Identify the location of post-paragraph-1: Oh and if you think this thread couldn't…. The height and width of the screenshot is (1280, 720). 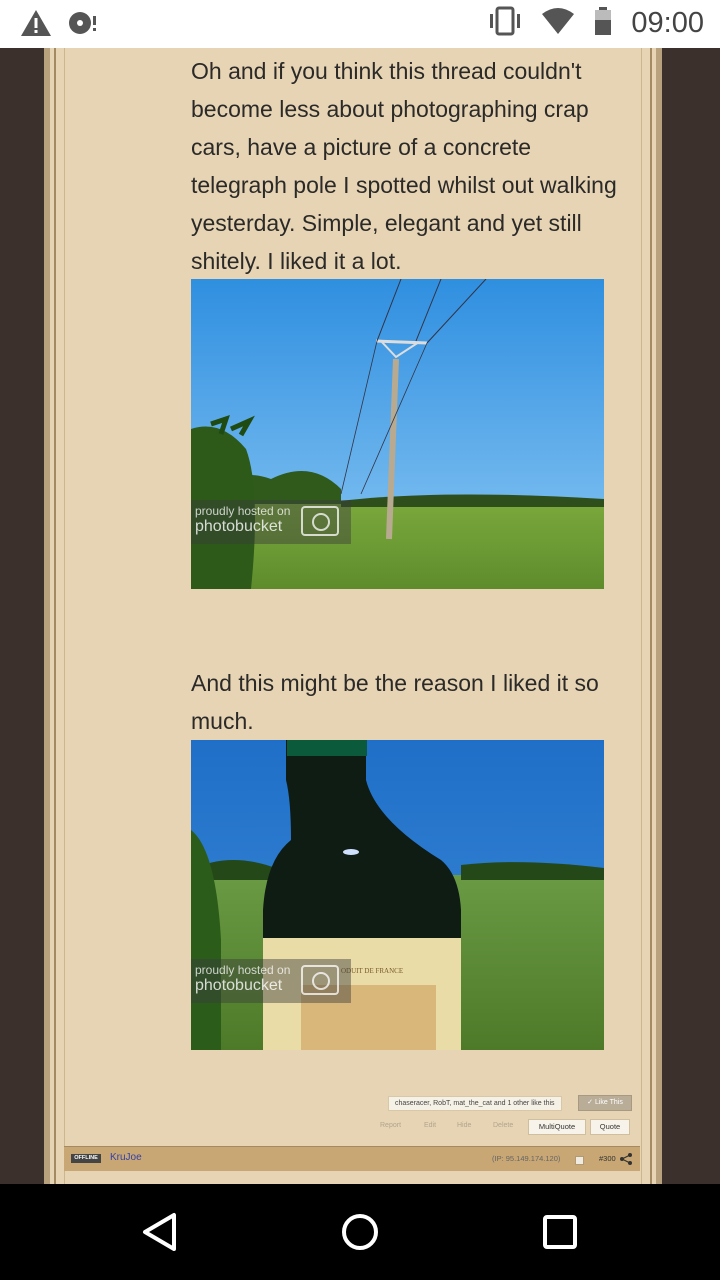
(404, 166).